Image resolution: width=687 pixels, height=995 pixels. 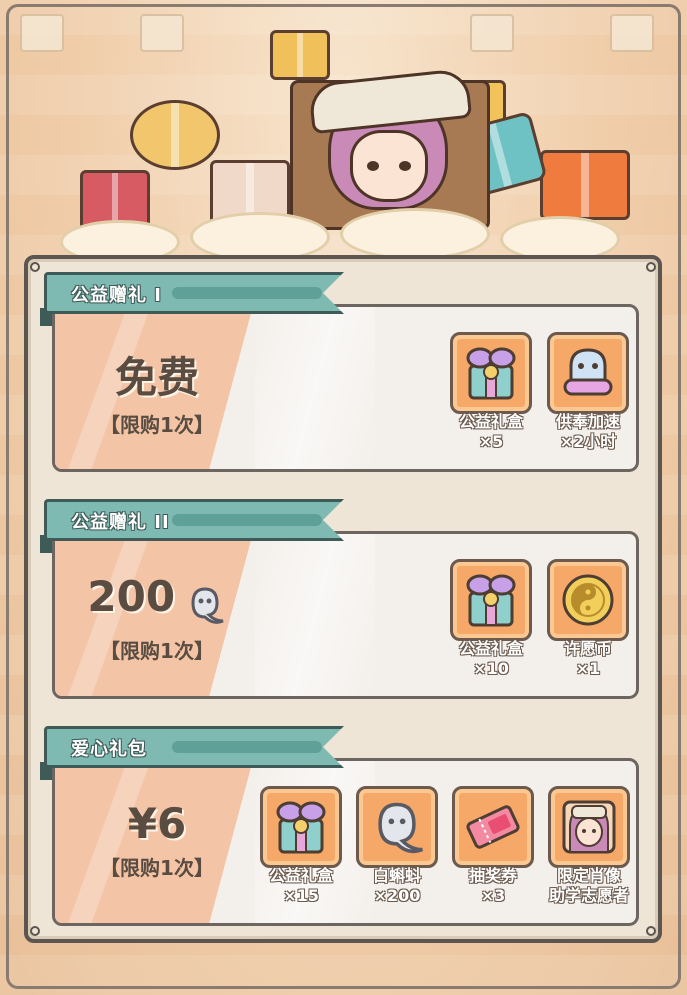 I want to click on price-amount: ¥6, so click(x=157, y=823).